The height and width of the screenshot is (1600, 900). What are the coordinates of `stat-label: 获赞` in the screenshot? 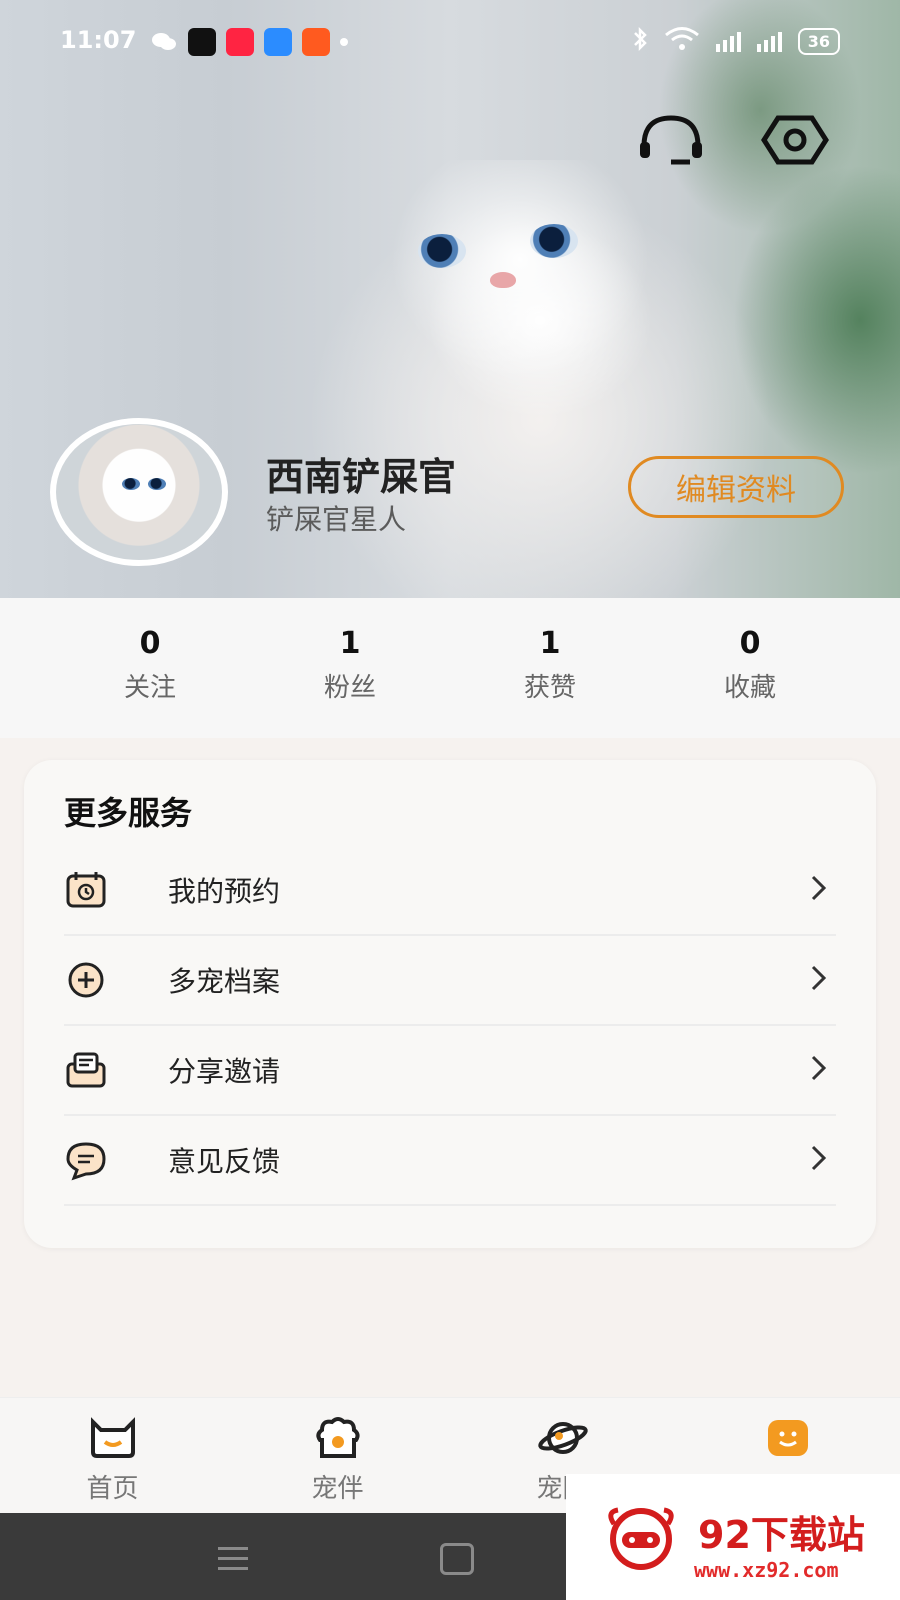 It's located at (549, 688).